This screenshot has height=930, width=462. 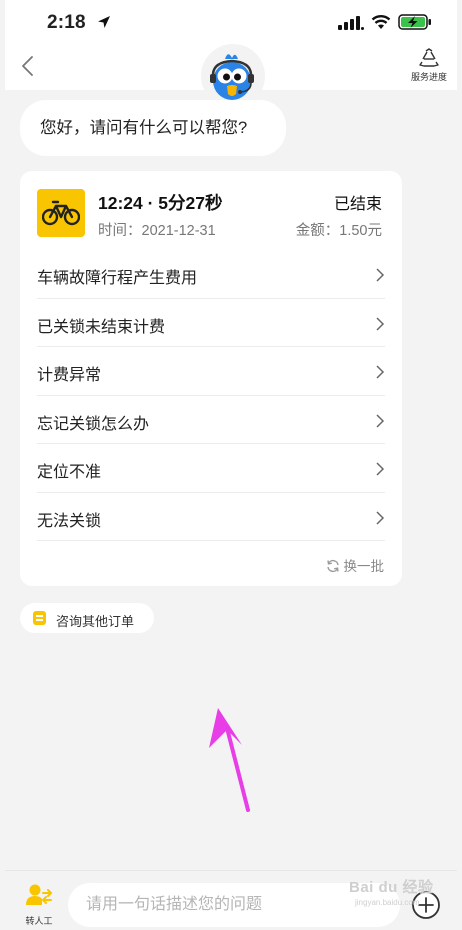 I want to click on back-chevron-icon, so click(x=29, y=66).